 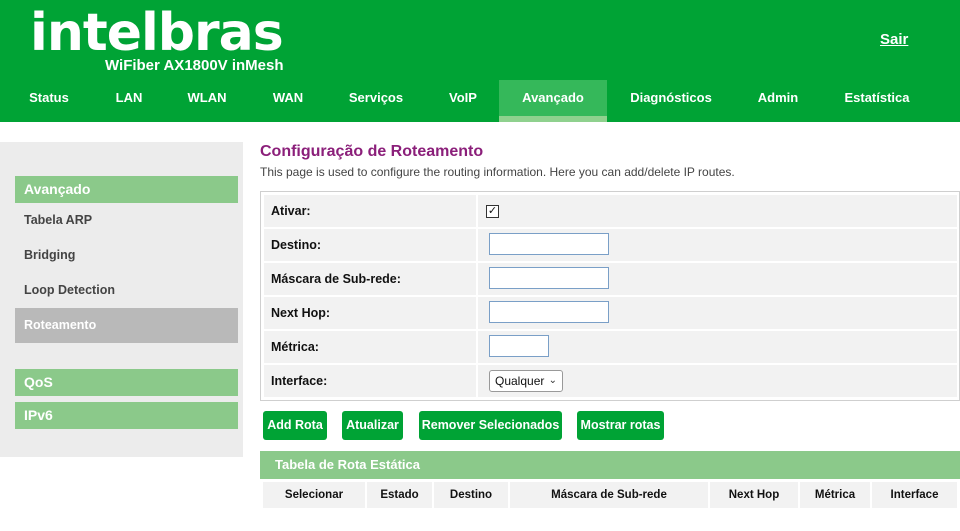 I want to click on intelbras-logo: intelbras, so click(x=157, y=33).